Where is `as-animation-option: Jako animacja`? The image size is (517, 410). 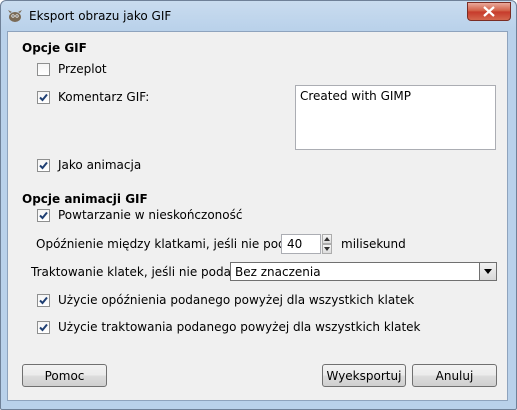 as-animation-option: Jako animacja is located at coordinates (89, 165).